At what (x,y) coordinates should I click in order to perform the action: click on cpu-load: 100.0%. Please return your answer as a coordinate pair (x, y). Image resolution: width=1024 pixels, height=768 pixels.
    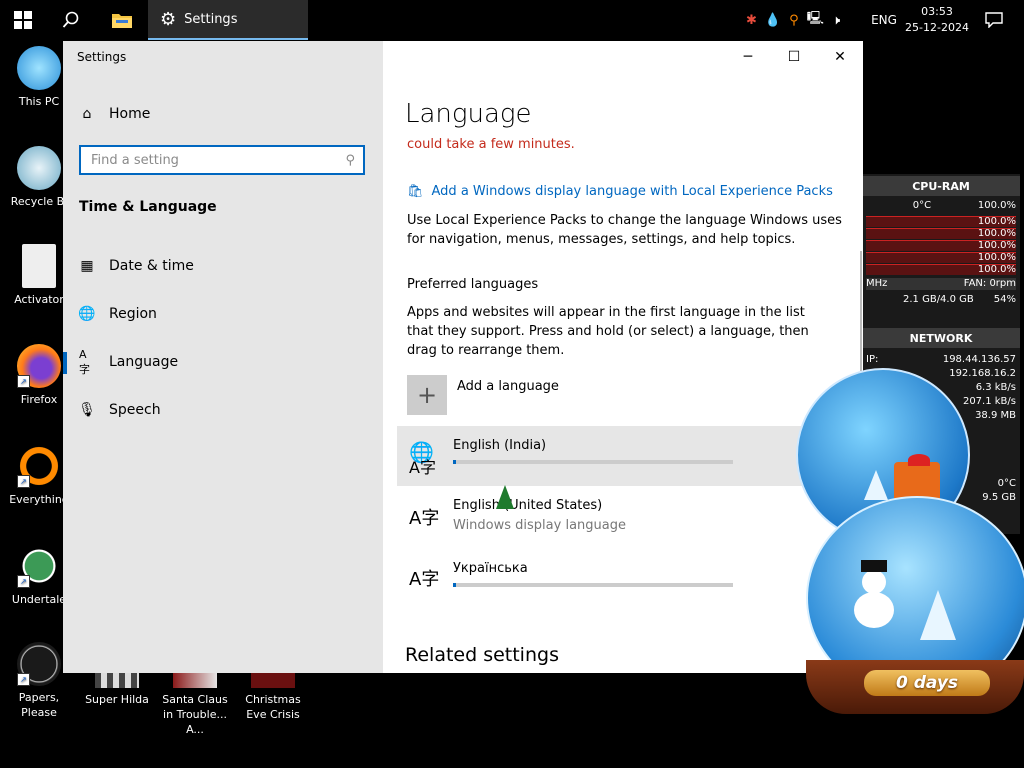
    Looking at the image, I should click on (996, 205).